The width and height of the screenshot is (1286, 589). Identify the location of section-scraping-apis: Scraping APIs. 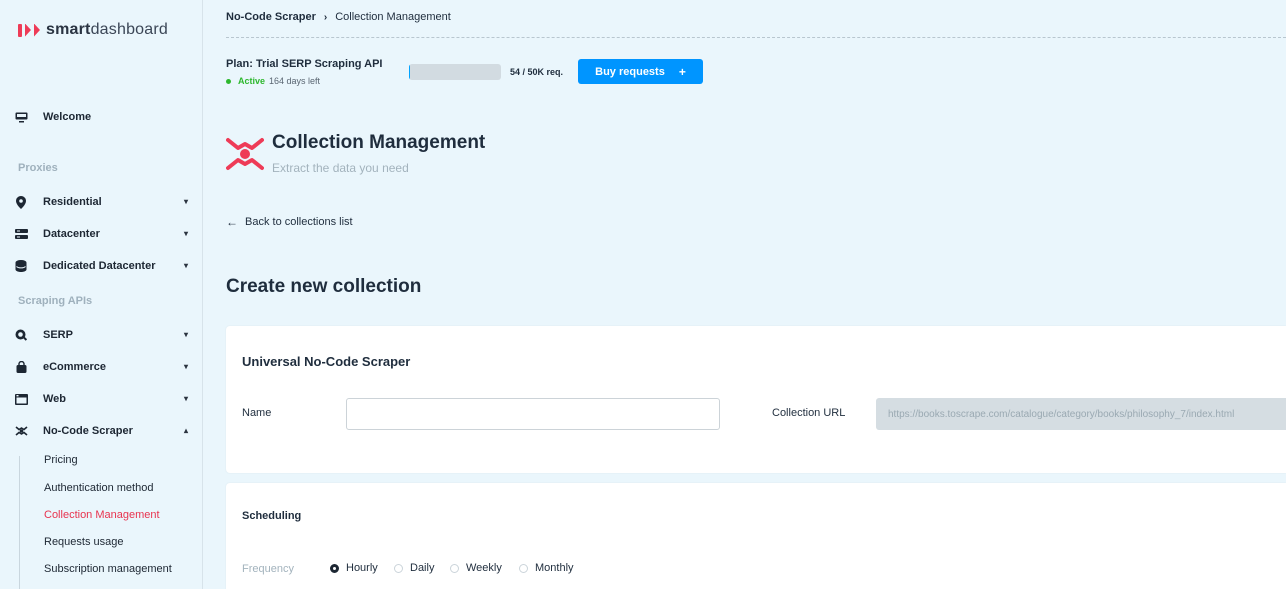
(55, 301).